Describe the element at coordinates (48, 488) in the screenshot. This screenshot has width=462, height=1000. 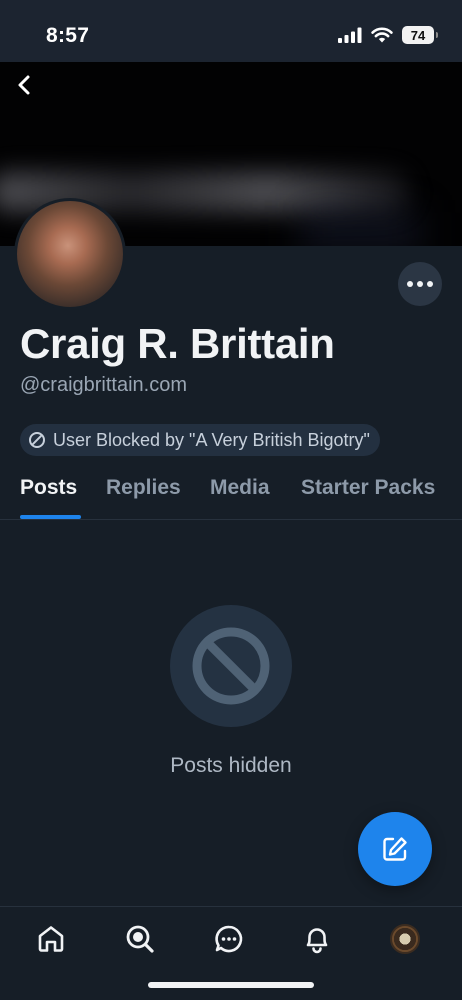
I see `tab-posts: Posts` at that location.